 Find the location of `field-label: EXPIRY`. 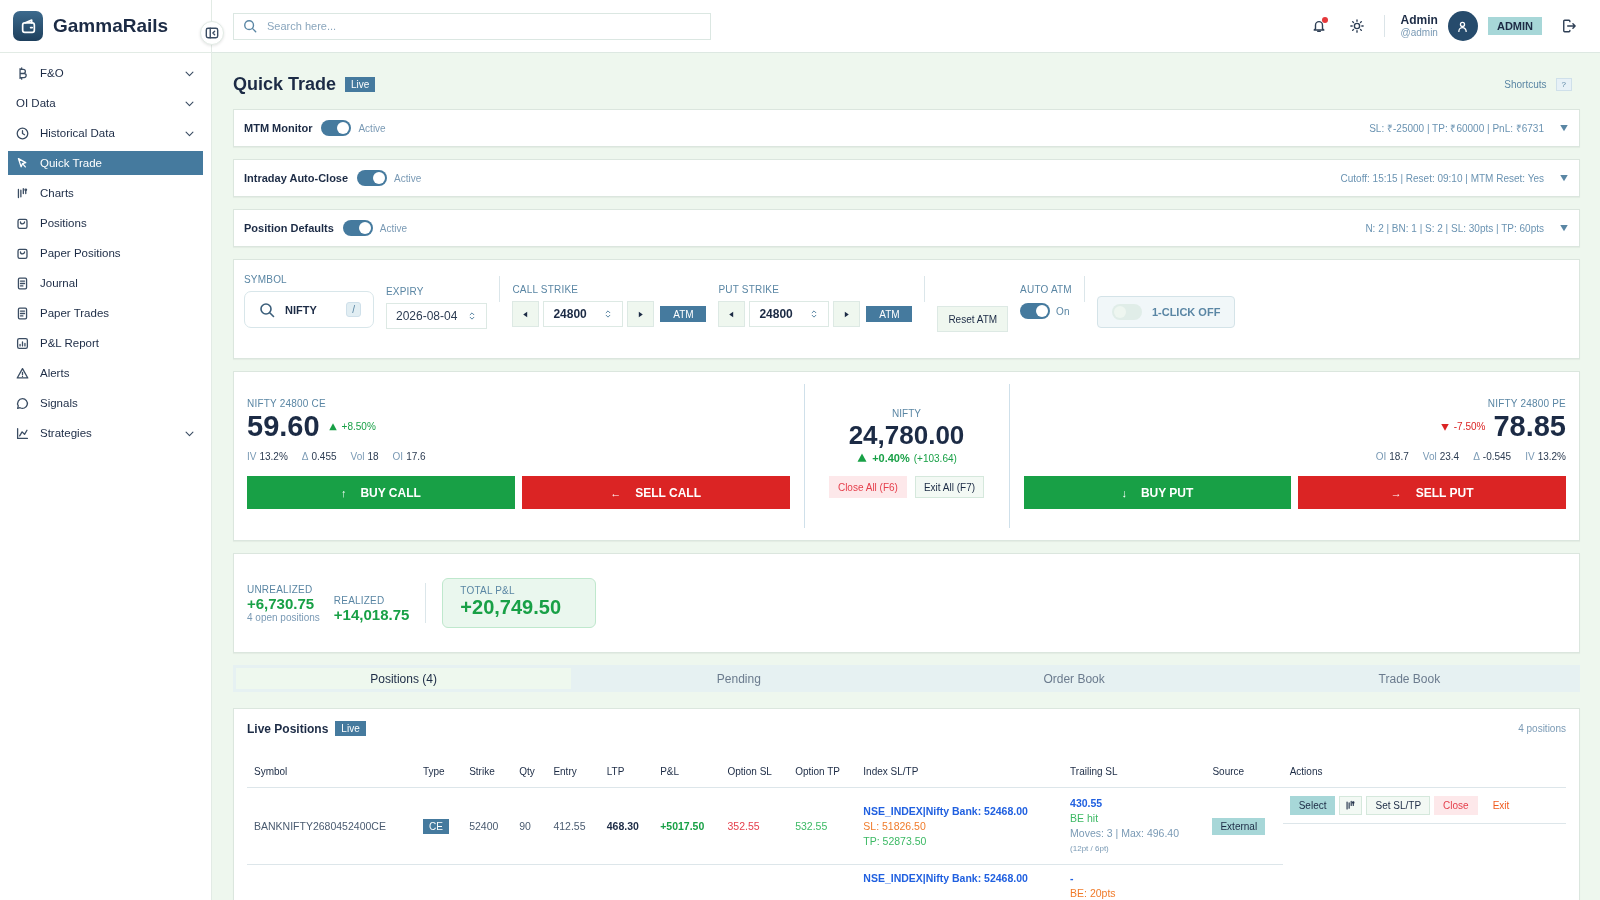

field-label: EXPIRY is located at coordinates (405, 291).